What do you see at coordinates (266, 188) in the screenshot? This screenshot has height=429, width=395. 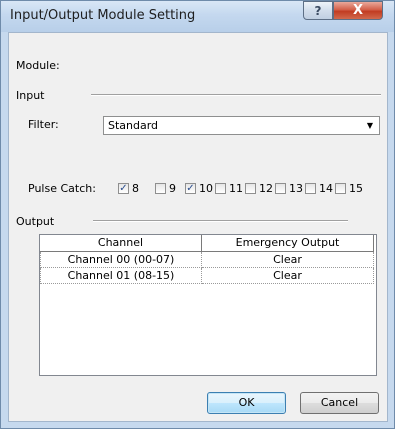 I see `pulse-catch-12-label: 12` at bounding box center [266, 188].